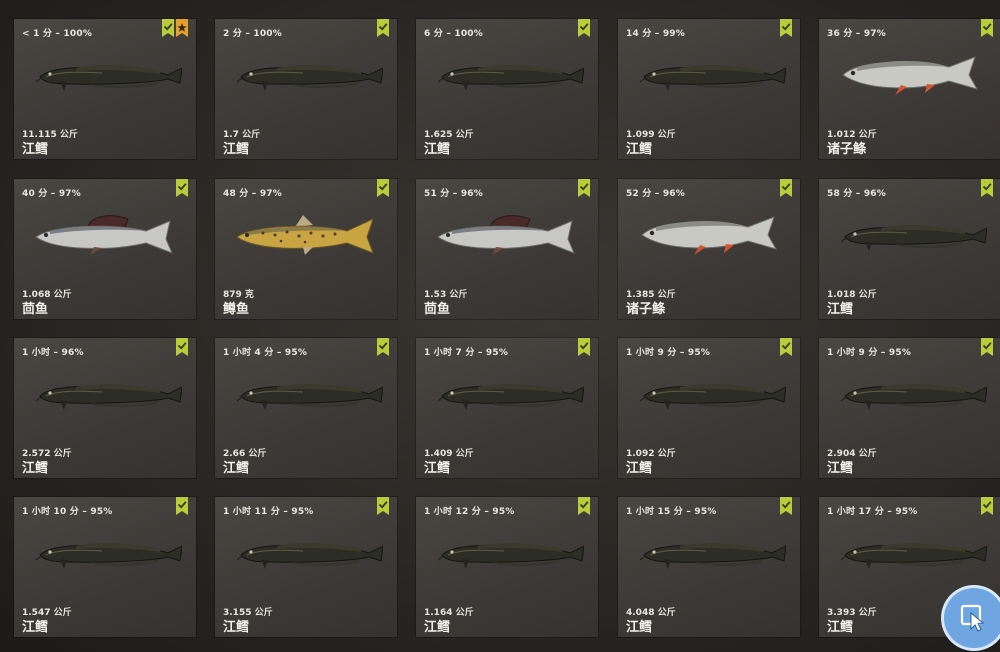 This screenshot has width=1000, height=652. What do you see at coordinates (53, 353) in the screenshot?
I see `catch-time-label: 1 小时 – 96%` at bounding box center [53, 353].